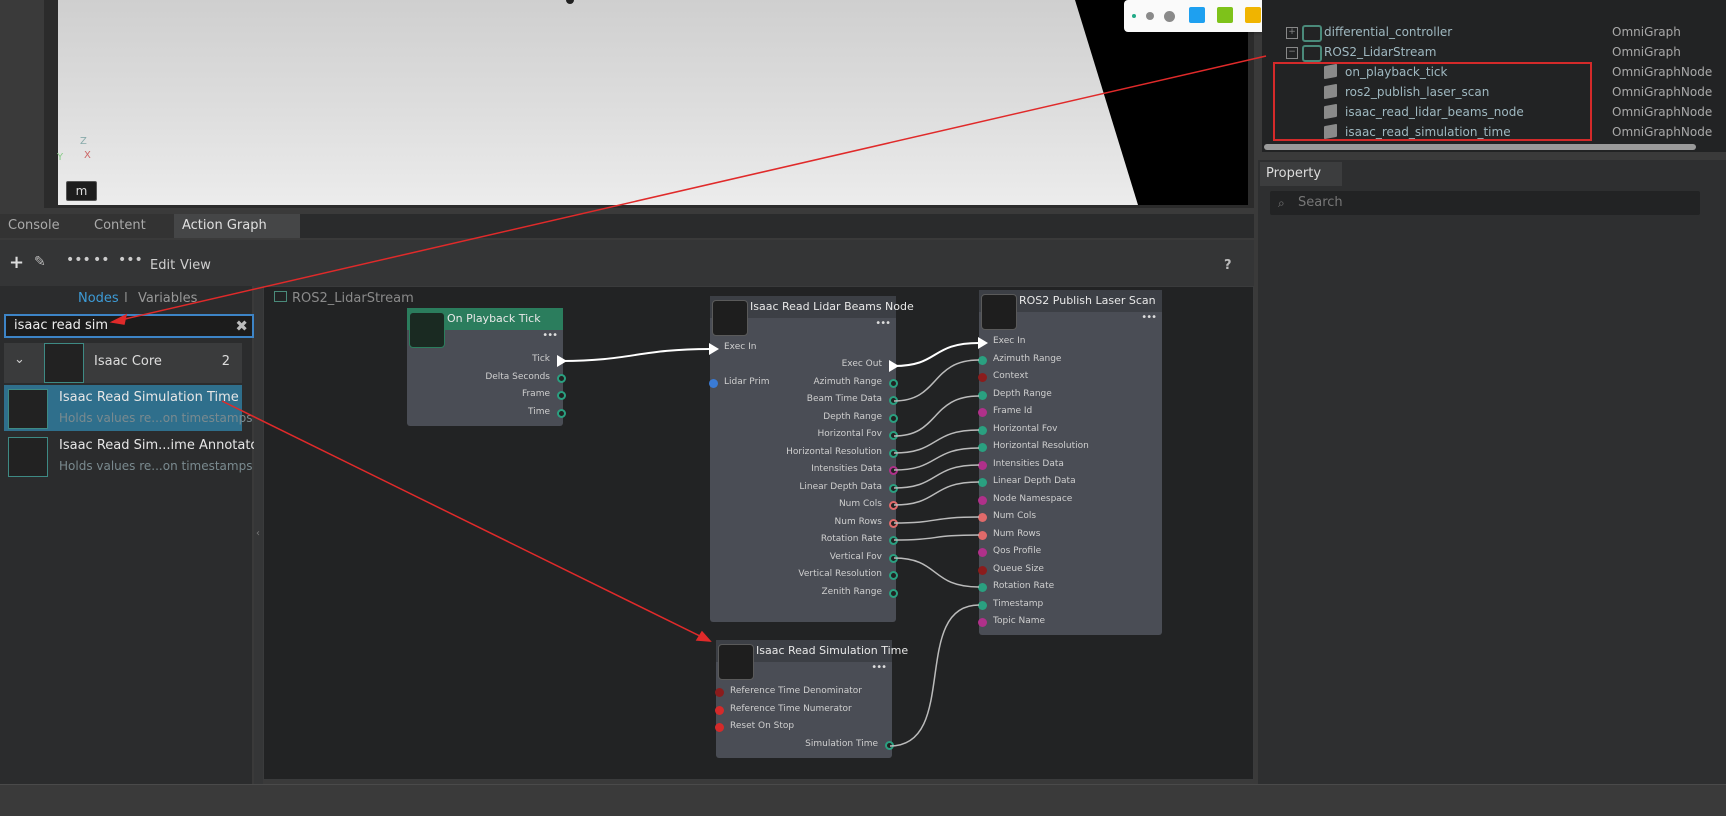 The height and width of the screenshot is (816, 1726). What do you see at coordinates (982, 622) in the screenshot?
I see `port-dot-topic-name` at bounding box center [982, 622].